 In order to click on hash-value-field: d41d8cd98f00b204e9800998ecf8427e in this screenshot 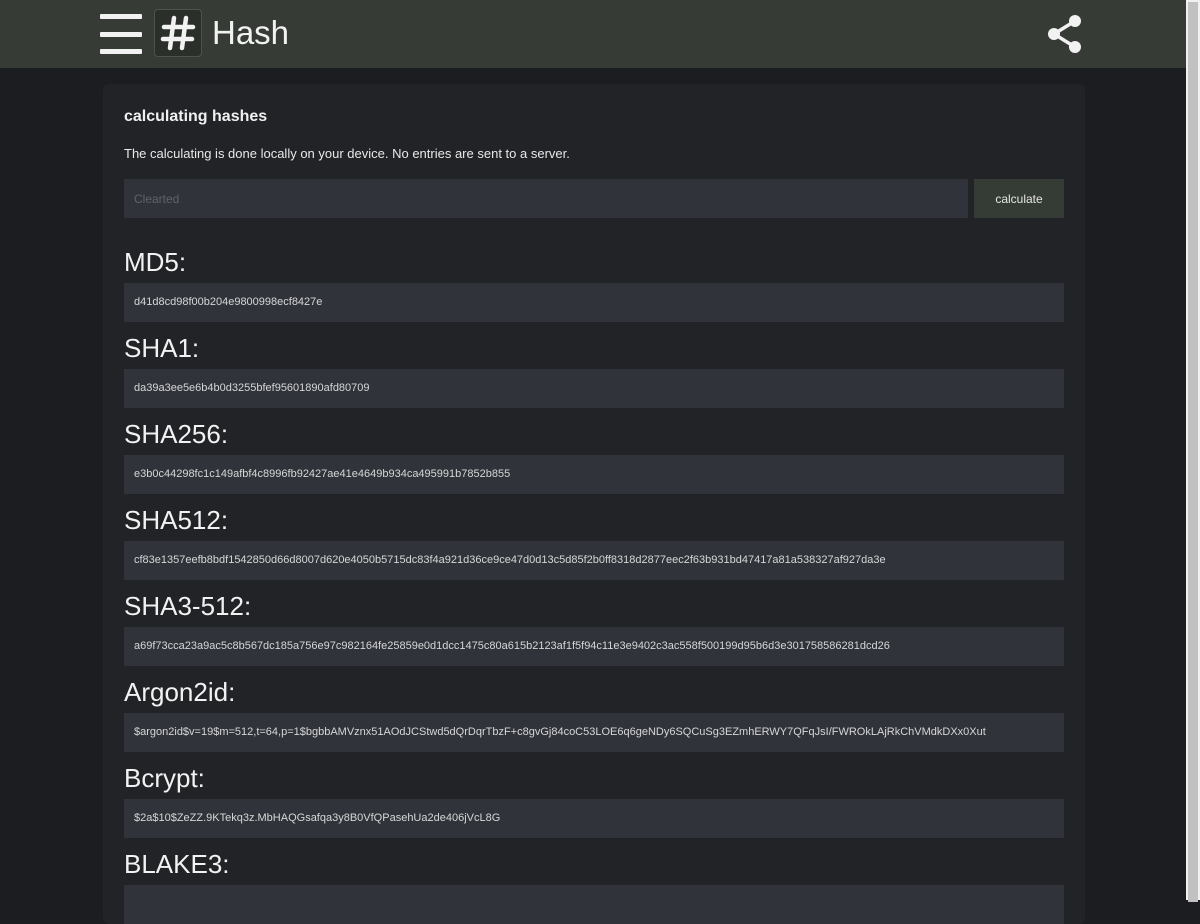, I will do `click(594, 302)`.